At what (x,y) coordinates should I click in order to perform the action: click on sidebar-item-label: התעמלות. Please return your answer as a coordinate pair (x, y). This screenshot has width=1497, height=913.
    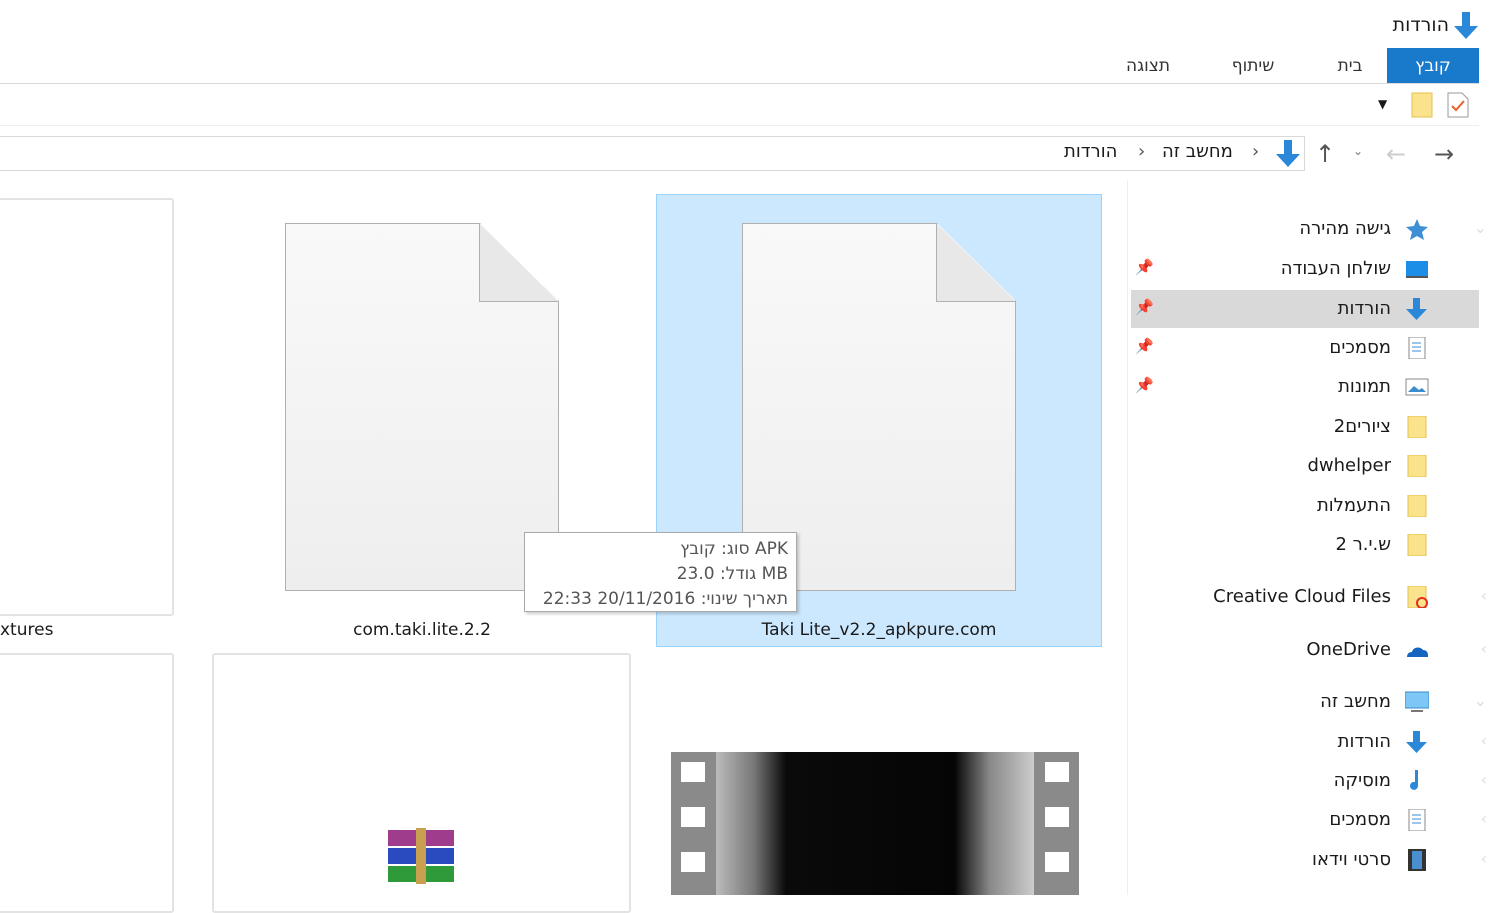
    Looking at the image, I should click on (1353, 505).